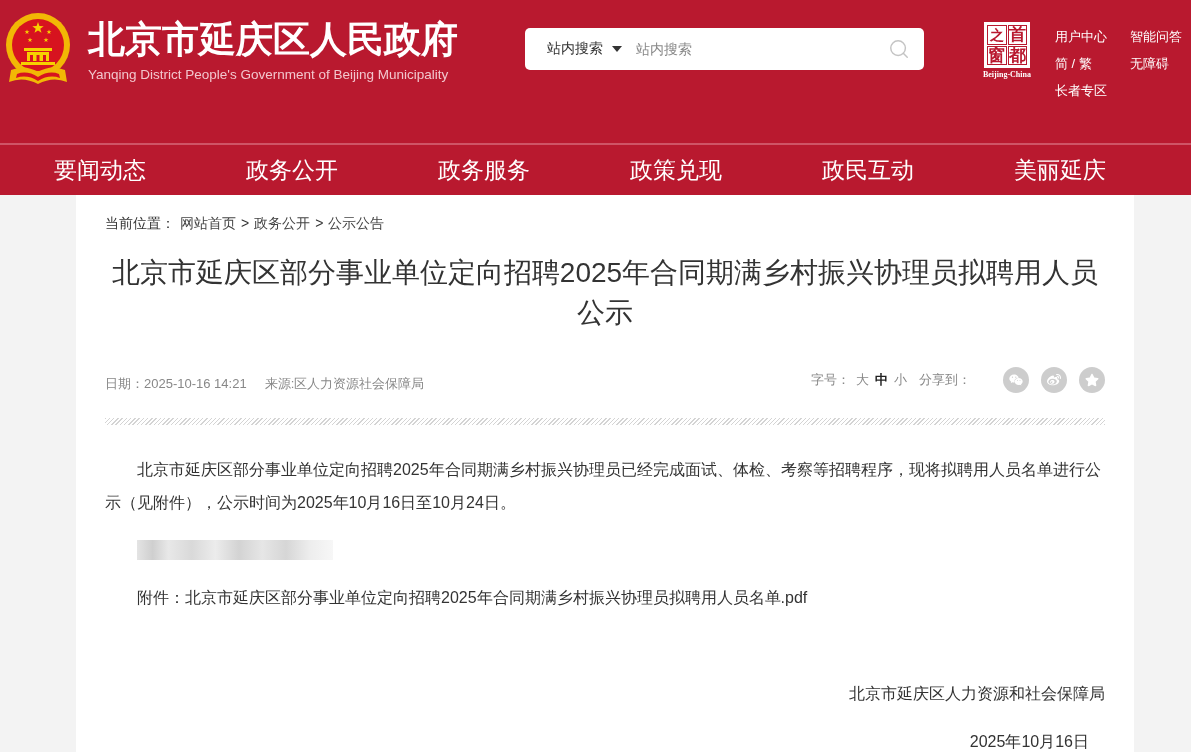  I want to click on font-size-option: 中, so click(881, 380).